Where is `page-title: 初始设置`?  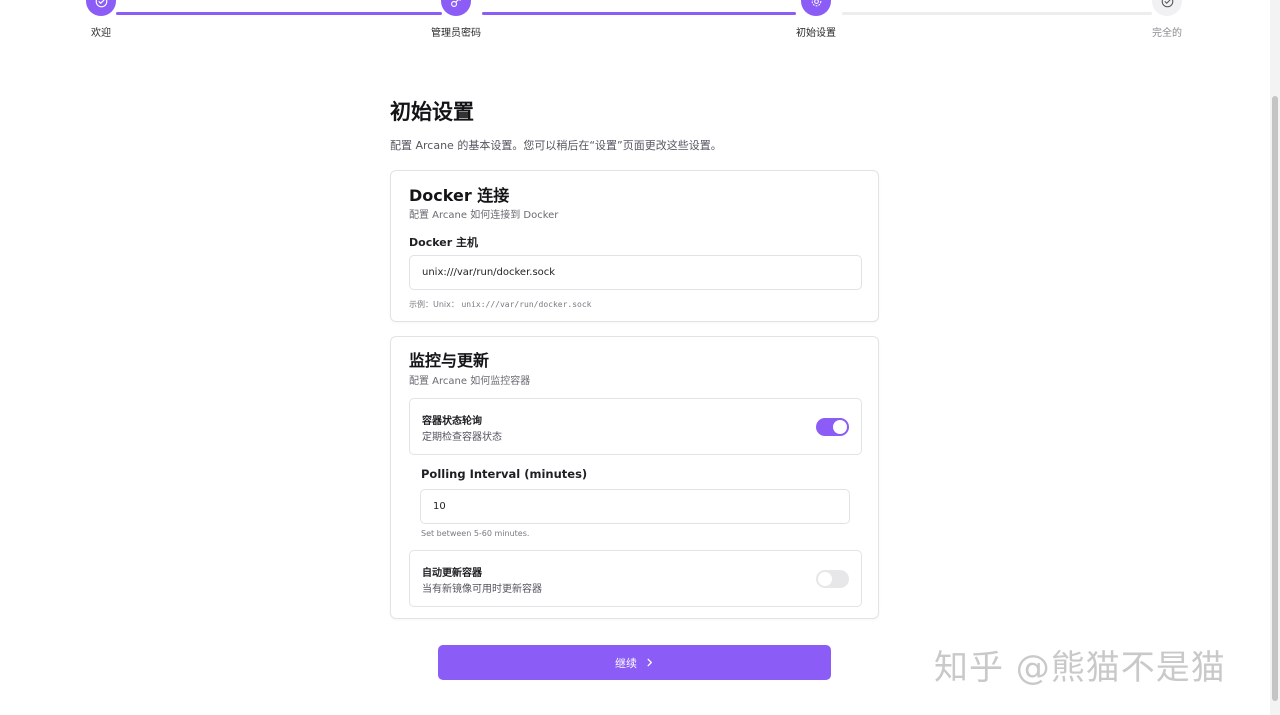 page-title: 初始设置 is located at coordinates (432, 112).